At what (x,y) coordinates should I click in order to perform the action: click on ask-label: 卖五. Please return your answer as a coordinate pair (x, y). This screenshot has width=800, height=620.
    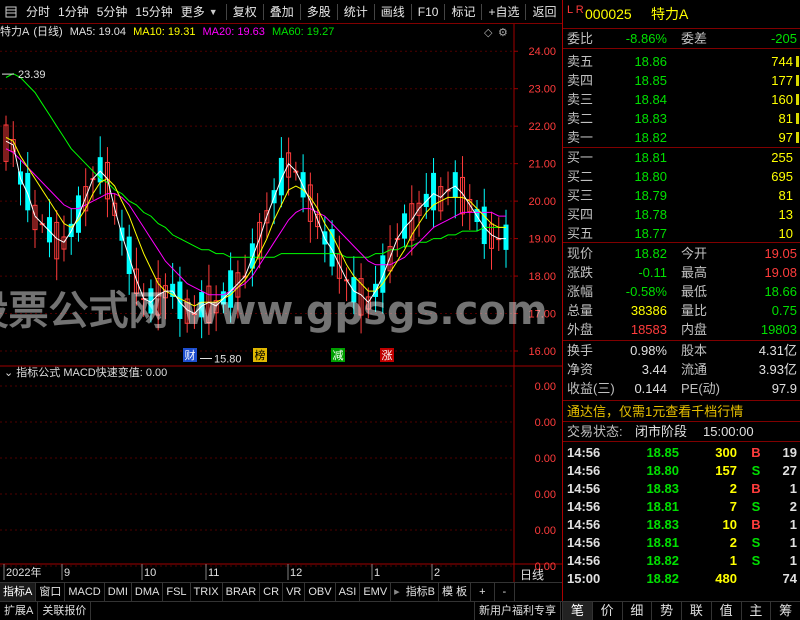
    Looking at the image, I should click on (580, 61).